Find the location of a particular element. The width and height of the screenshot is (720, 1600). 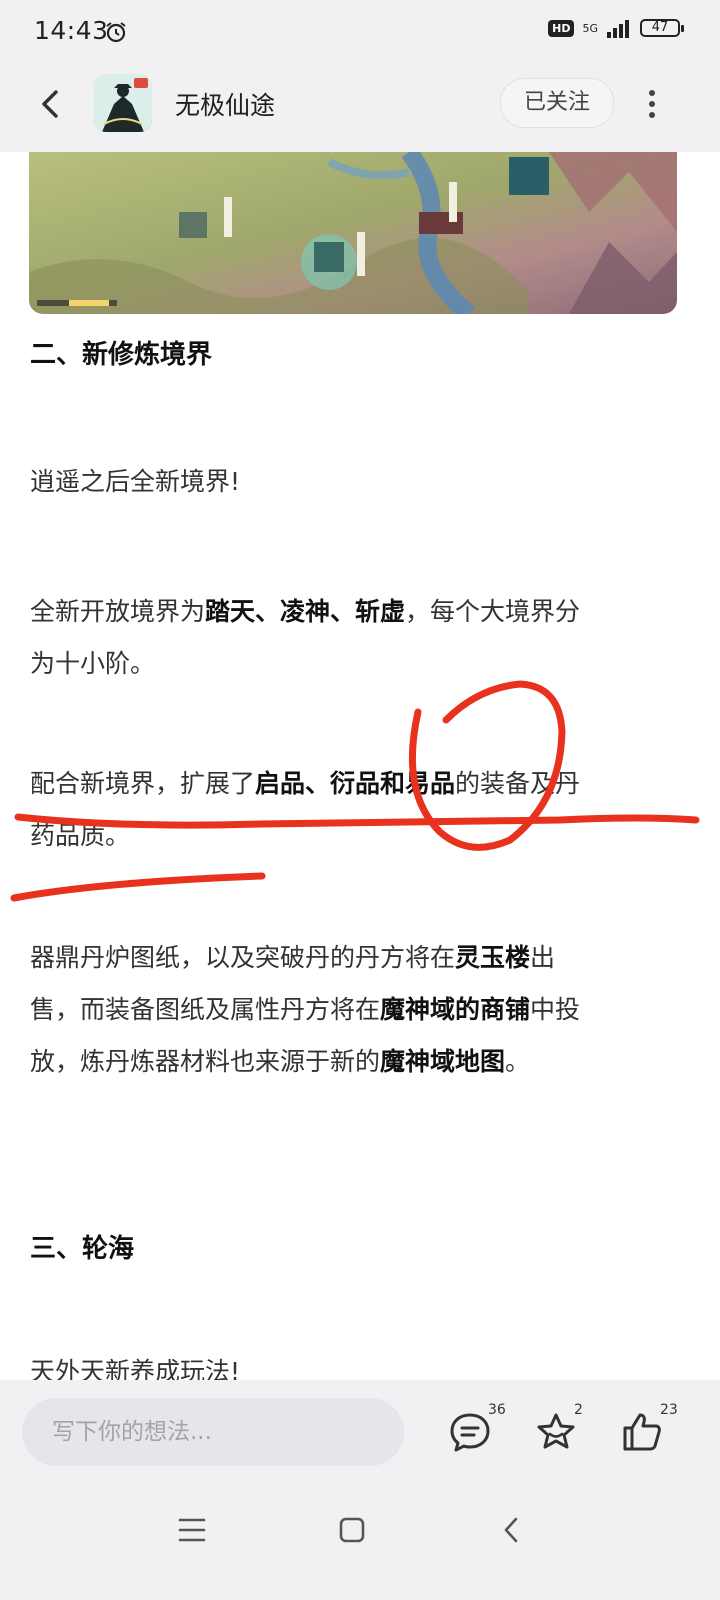

comment-count: 36 is located at coordinates (497, 1410).